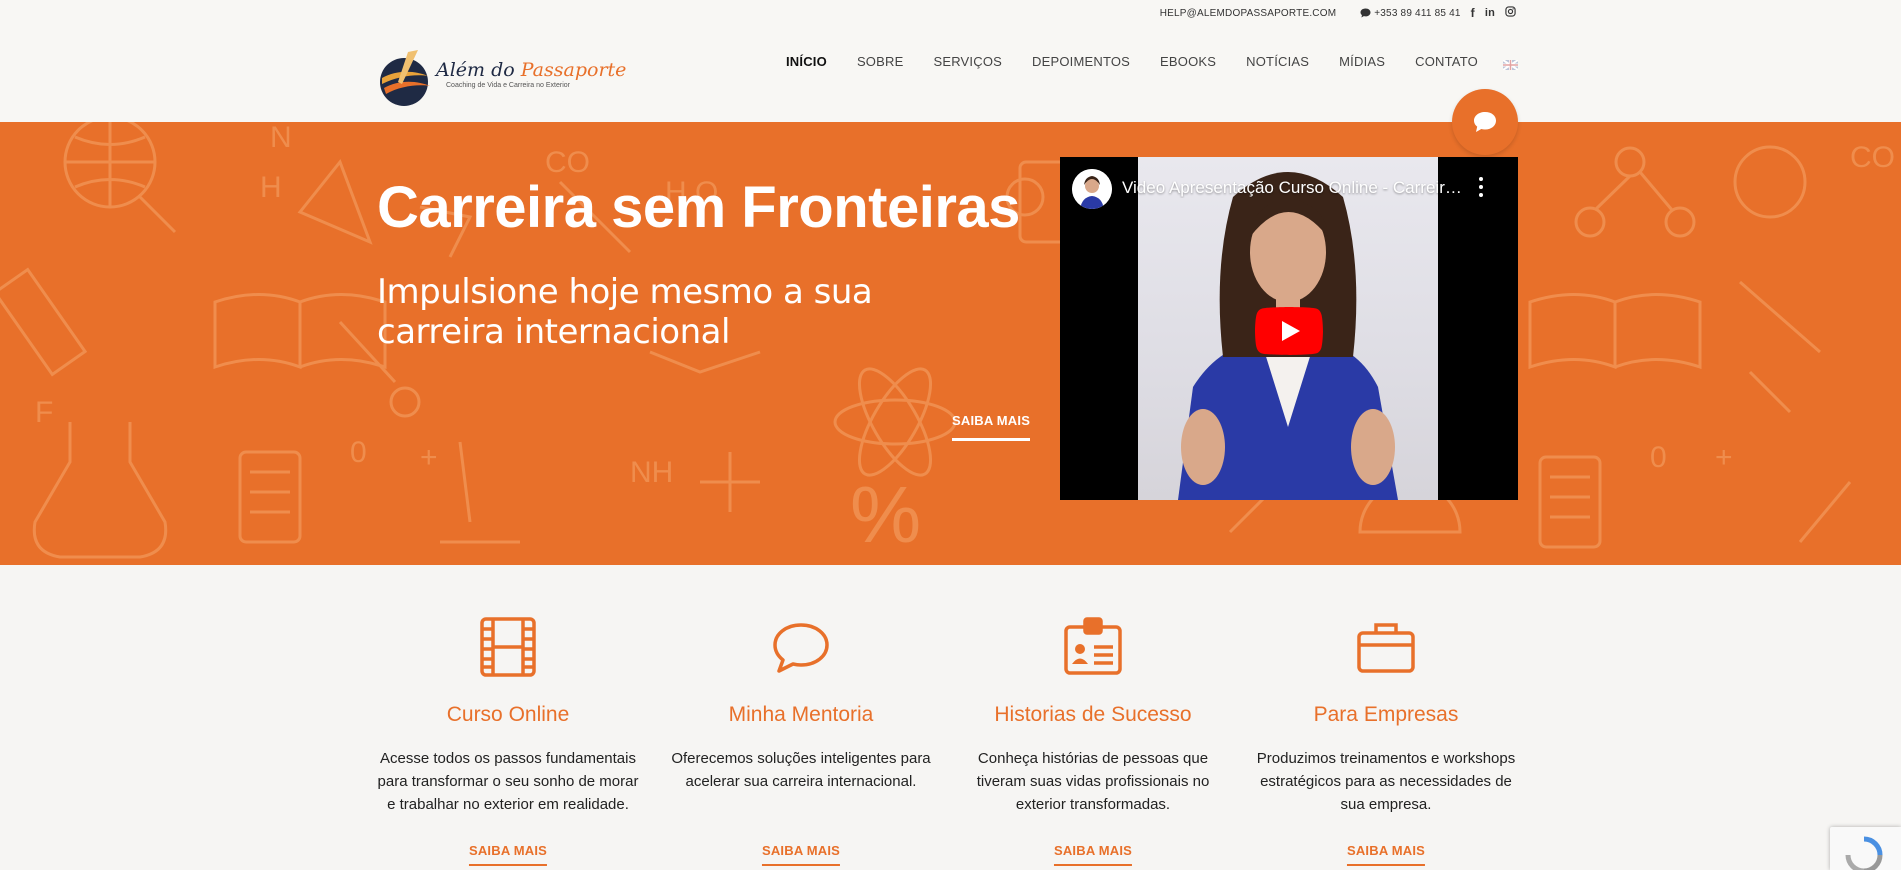 Image resolution: width=1901 pixels, height=870 pixels. Describe the element at coordinates (1386, 715) in the screenshot. I see `feature-title: Para Empresas` at that location.